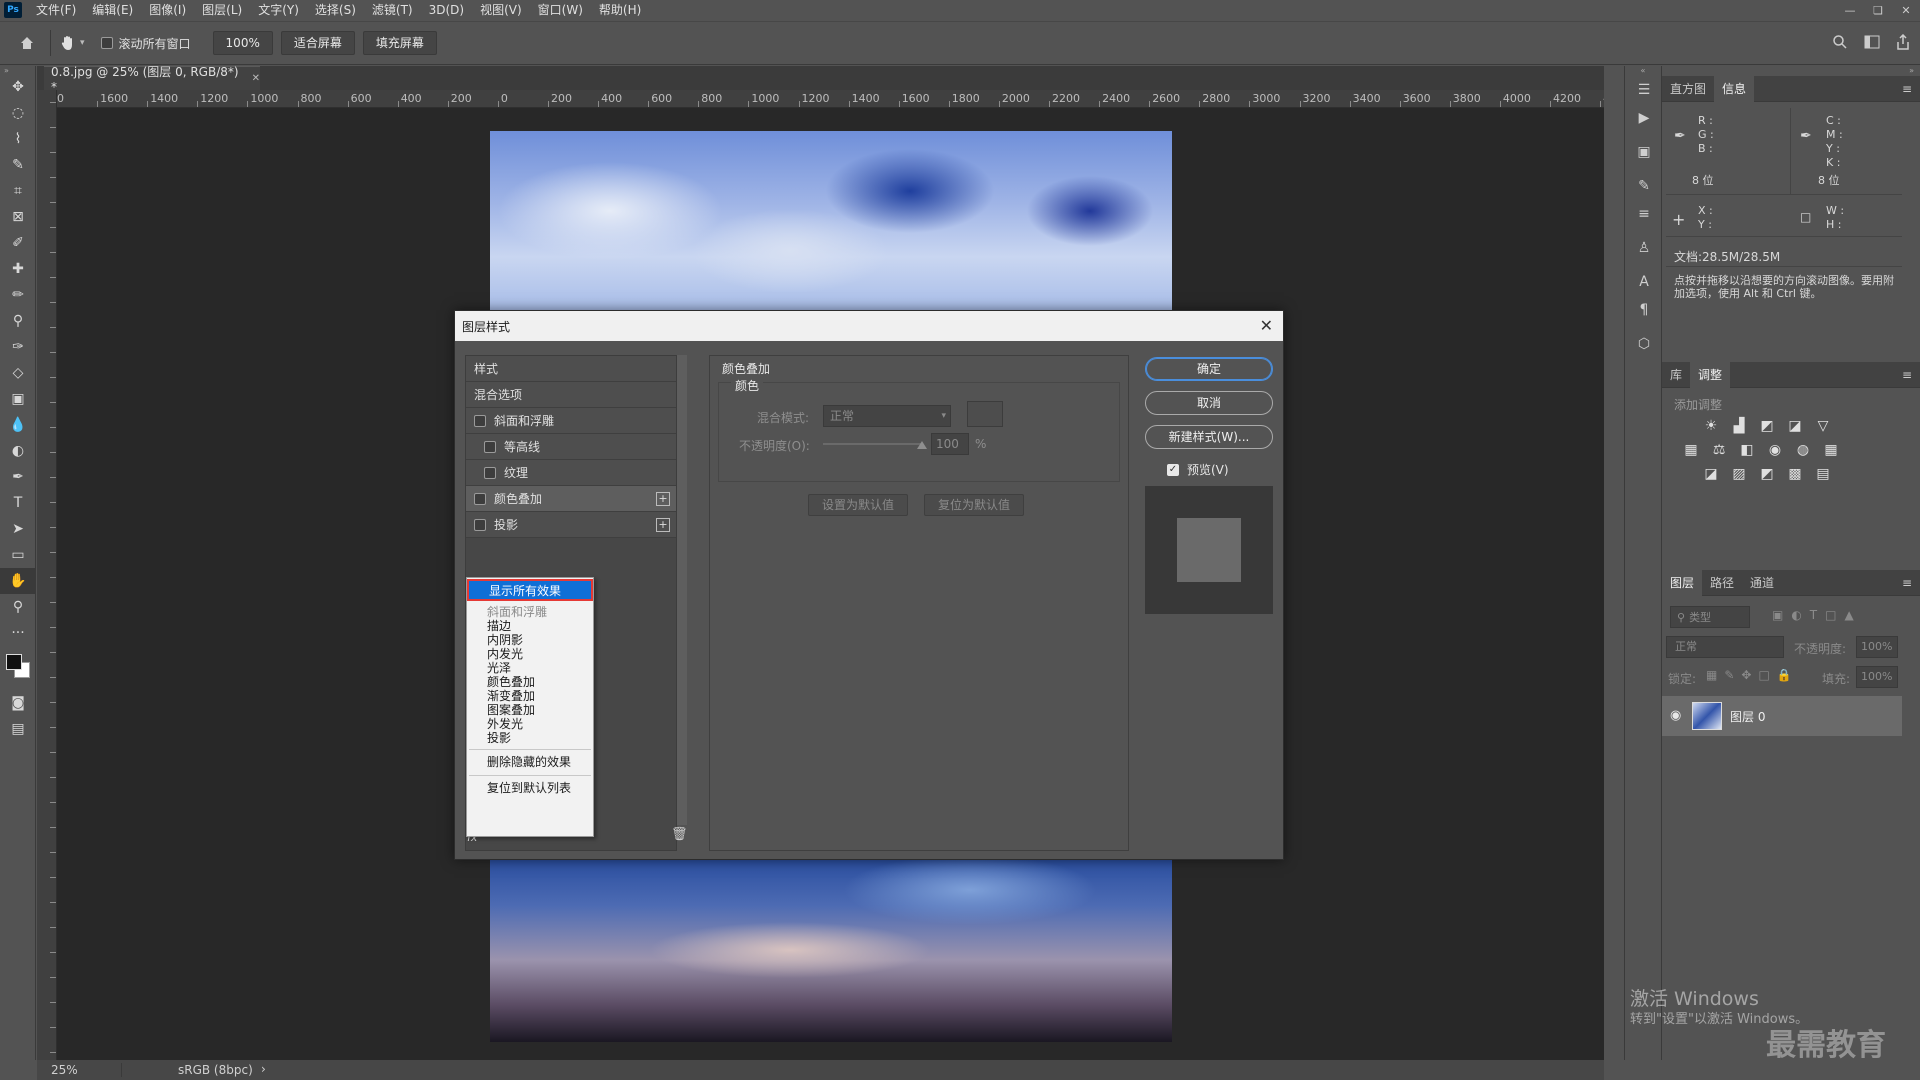 The width and height of the screenshot is (1920, 1080). What do you see at coordinates (1782, 716) in the screenshot?
I see `layer-row: ◉ 图层 0` at bounding box center [1782, 716].